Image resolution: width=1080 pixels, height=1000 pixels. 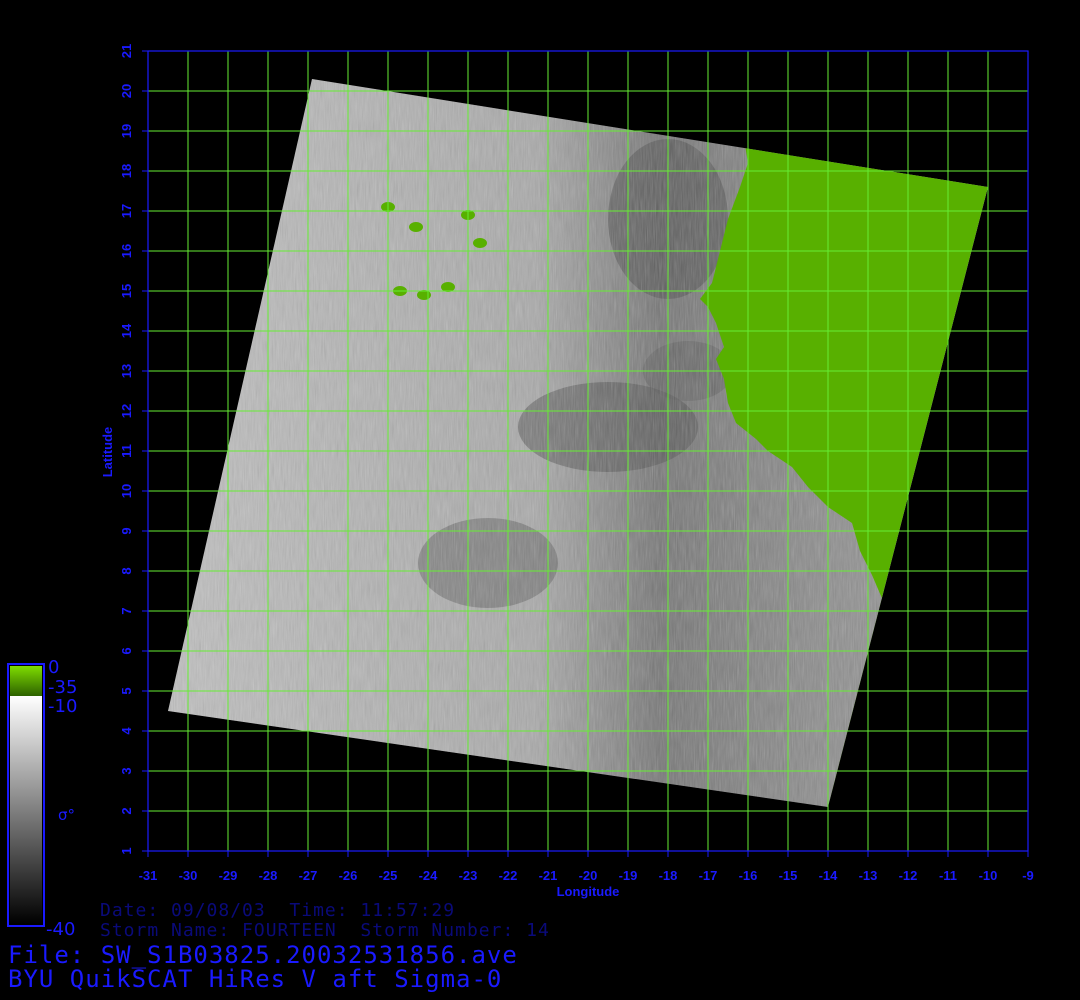 I want to click on colorbar: 0 -35 -10 σ° -40, so click(x=42, y=798).